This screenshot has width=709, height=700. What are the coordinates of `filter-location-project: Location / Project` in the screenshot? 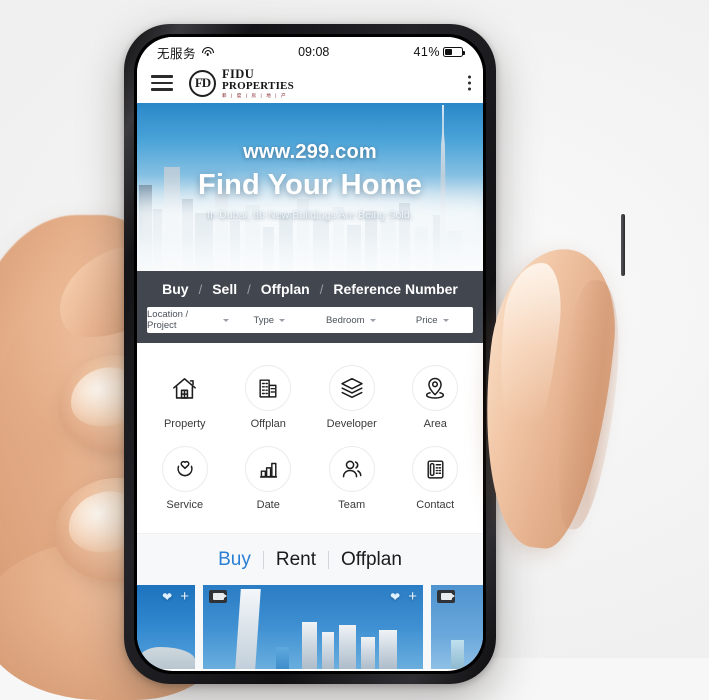 It's located at (188, 320).